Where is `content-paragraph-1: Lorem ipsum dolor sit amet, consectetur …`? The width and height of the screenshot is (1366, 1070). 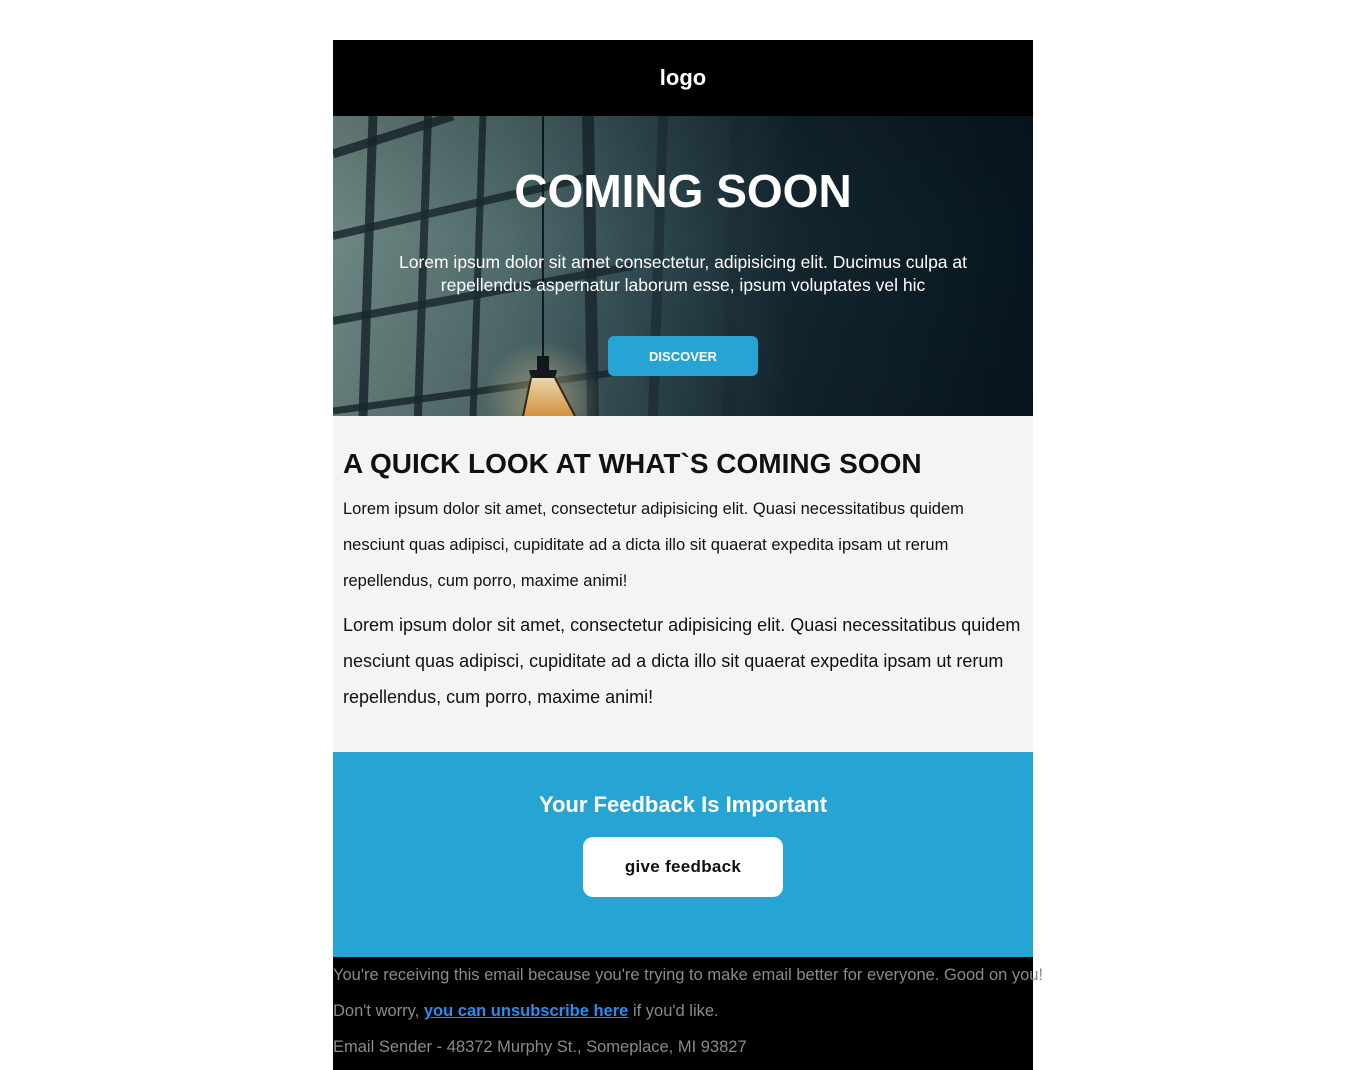
content-paragraph-1: Lorem ipsum dolor sit amet, consectetur … is located at coordinates (653, 545).